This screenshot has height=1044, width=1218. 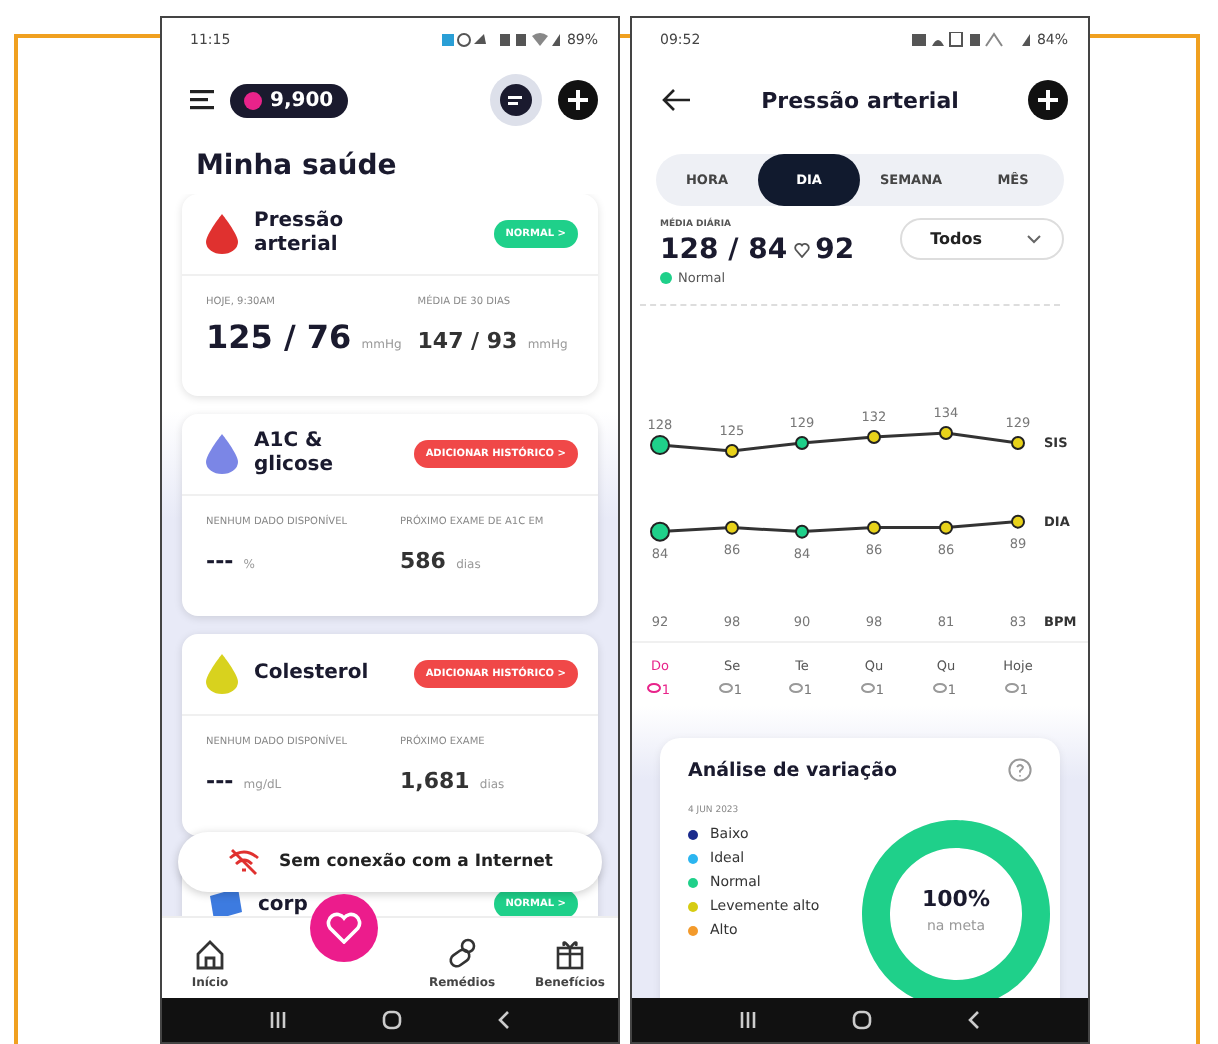 I want to click on reading-value: 147 / 93, so click(x=467, y=340).